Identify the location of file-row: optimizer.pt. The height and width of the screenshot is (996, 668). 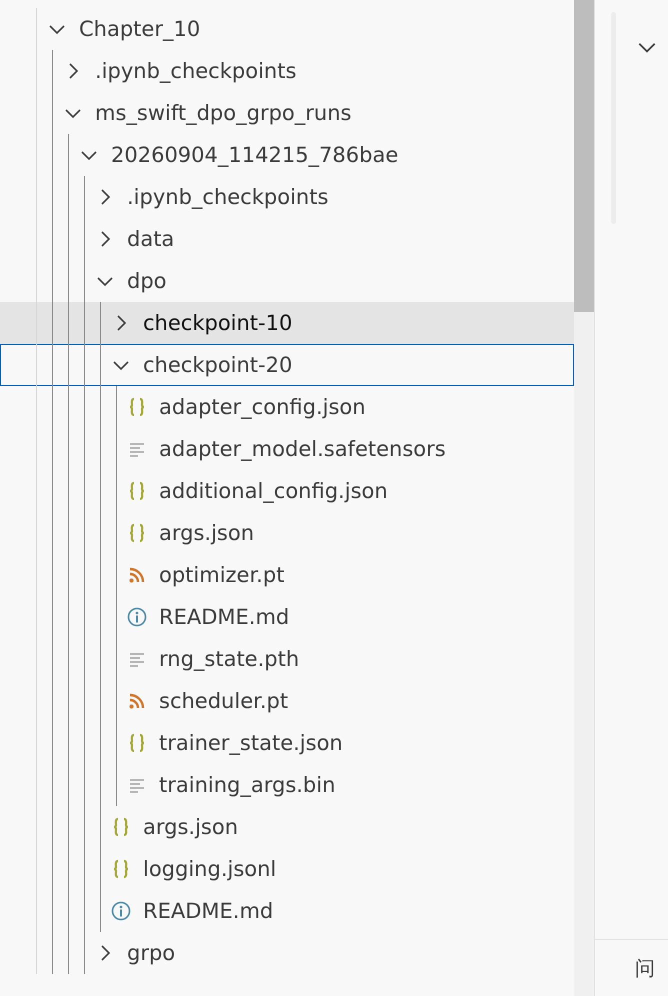
(287, 575).